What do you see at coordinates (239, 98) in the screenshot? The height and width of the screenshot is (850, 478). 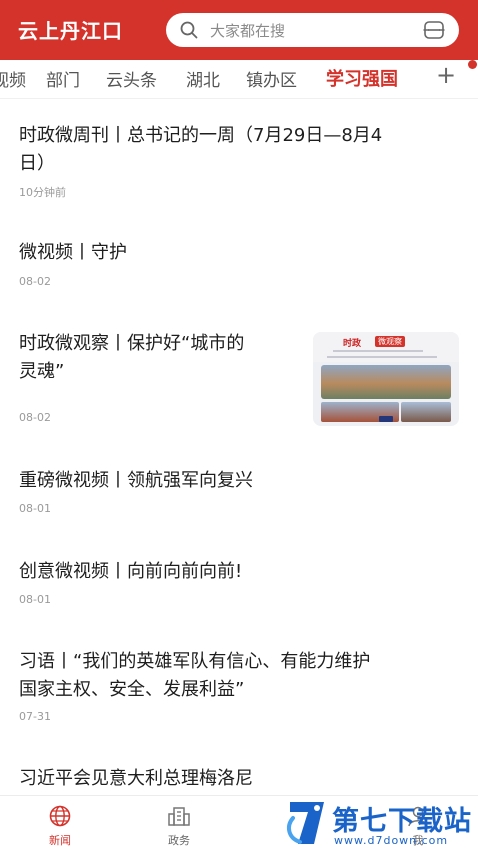 I see `tab-divider` at bounding box center [239, 98].